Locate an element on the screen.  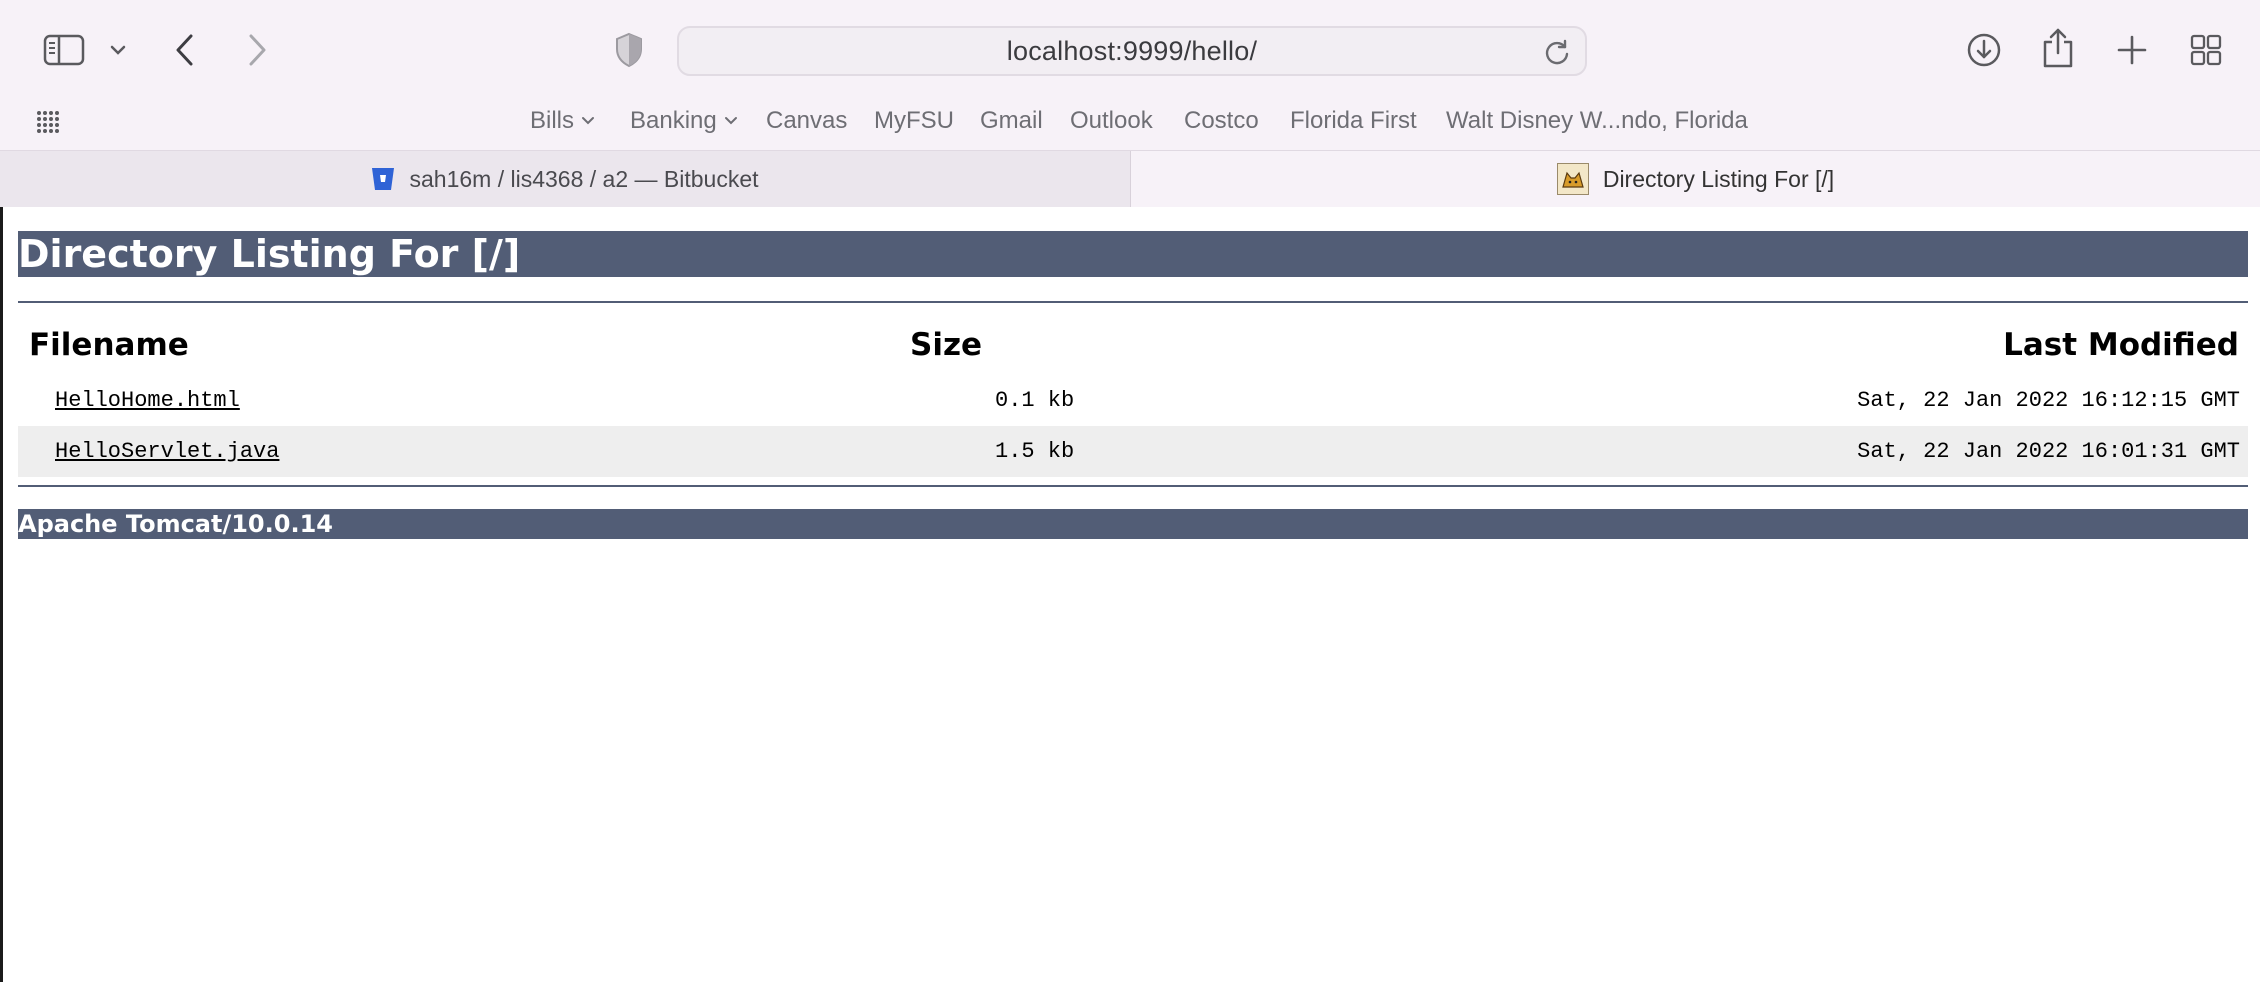
favorite-label: Banking is located at coordinates (673, 120).